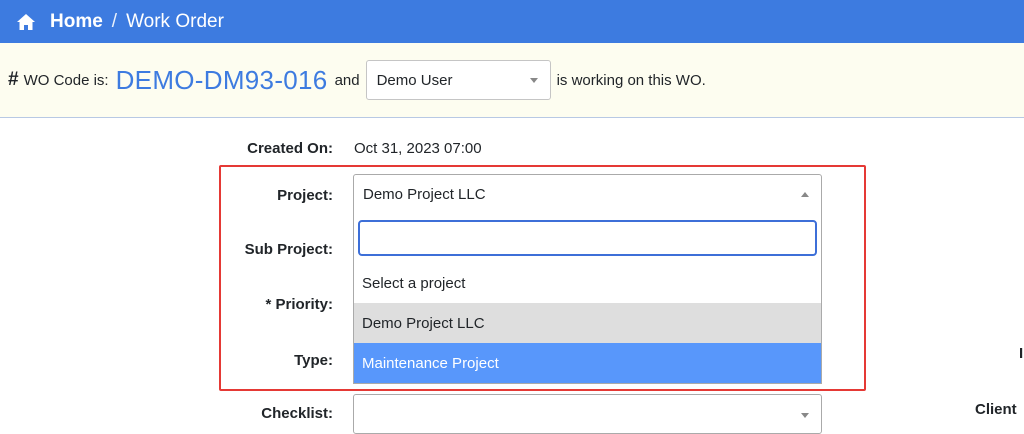 Image resolution: width=1024 pixels, height=434 pixels. What do you see at coordinates (631, 80) in the screenshot?
I see `wo-working-suffix: is working on this WO.` at bounding box center [631, 80].